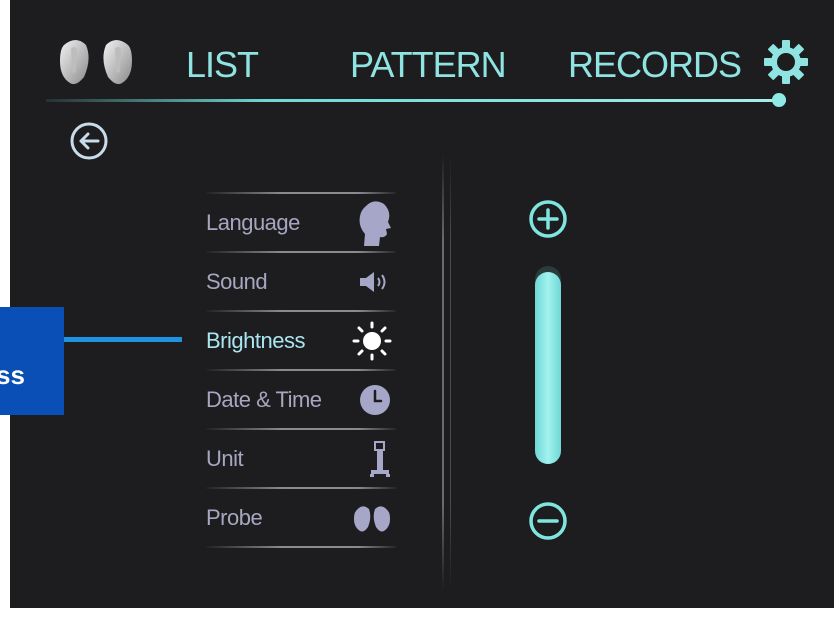  I want to click on menu-item-brightness: Brightness, so click(301, 340).